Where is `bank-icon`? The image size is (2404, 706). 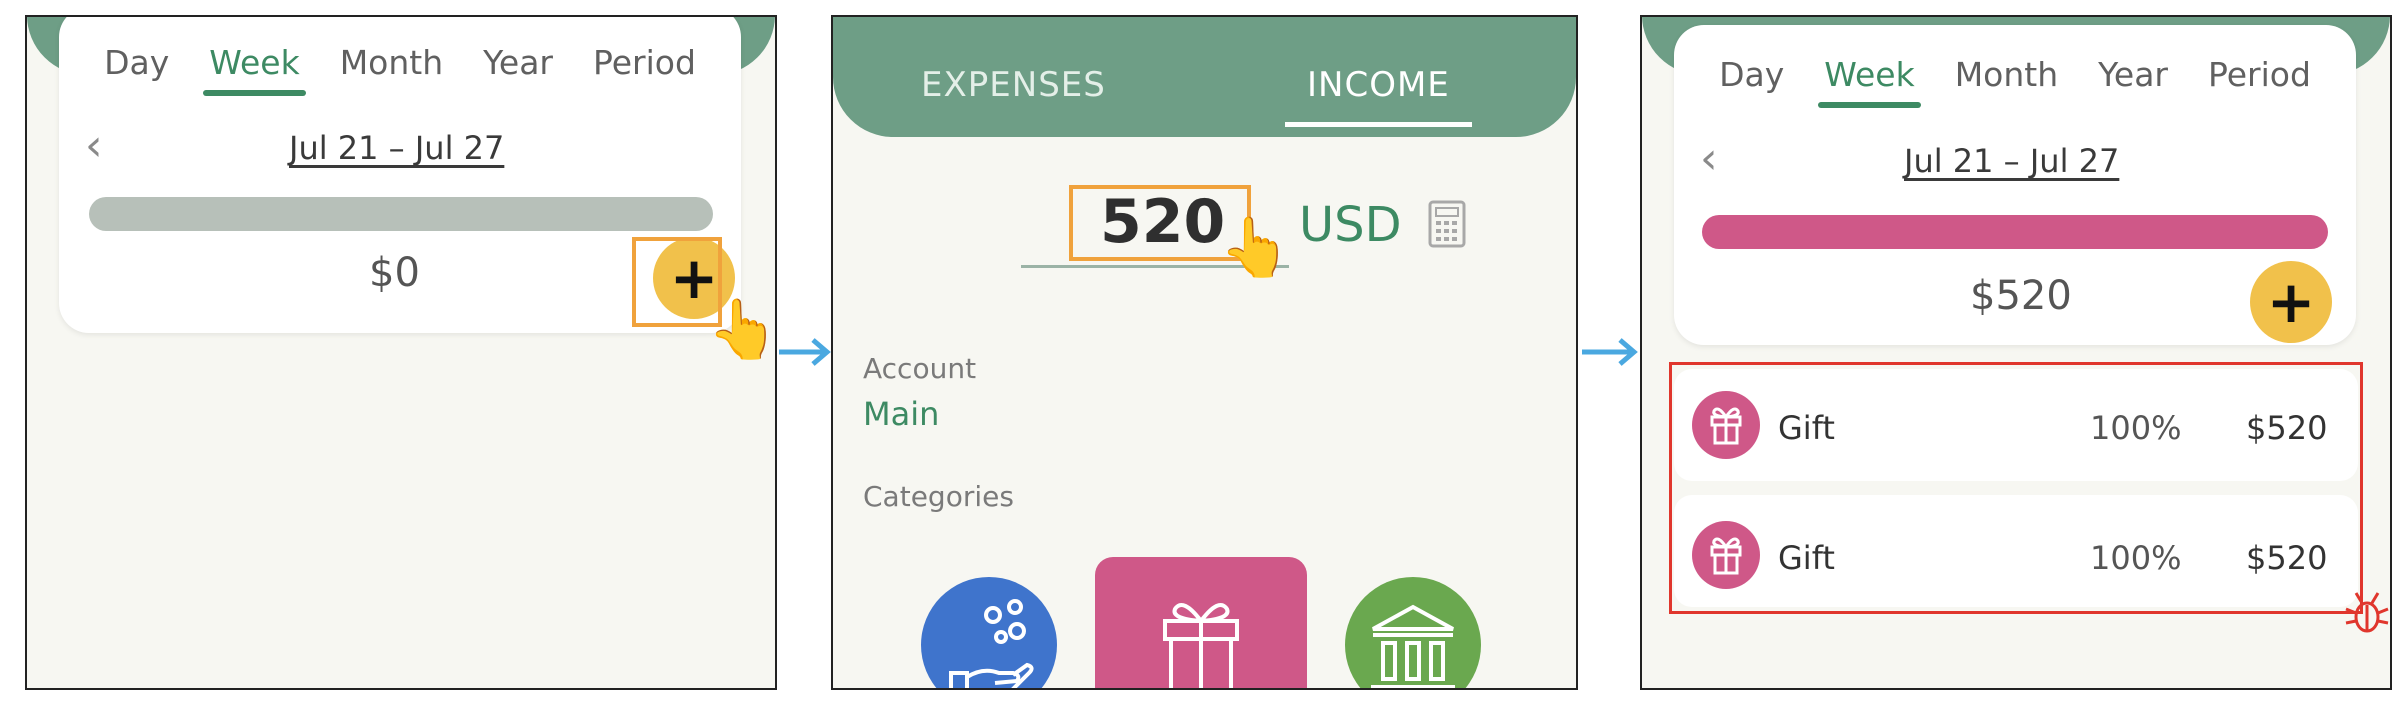
bank-icon is located at coordinates (1413, 646).